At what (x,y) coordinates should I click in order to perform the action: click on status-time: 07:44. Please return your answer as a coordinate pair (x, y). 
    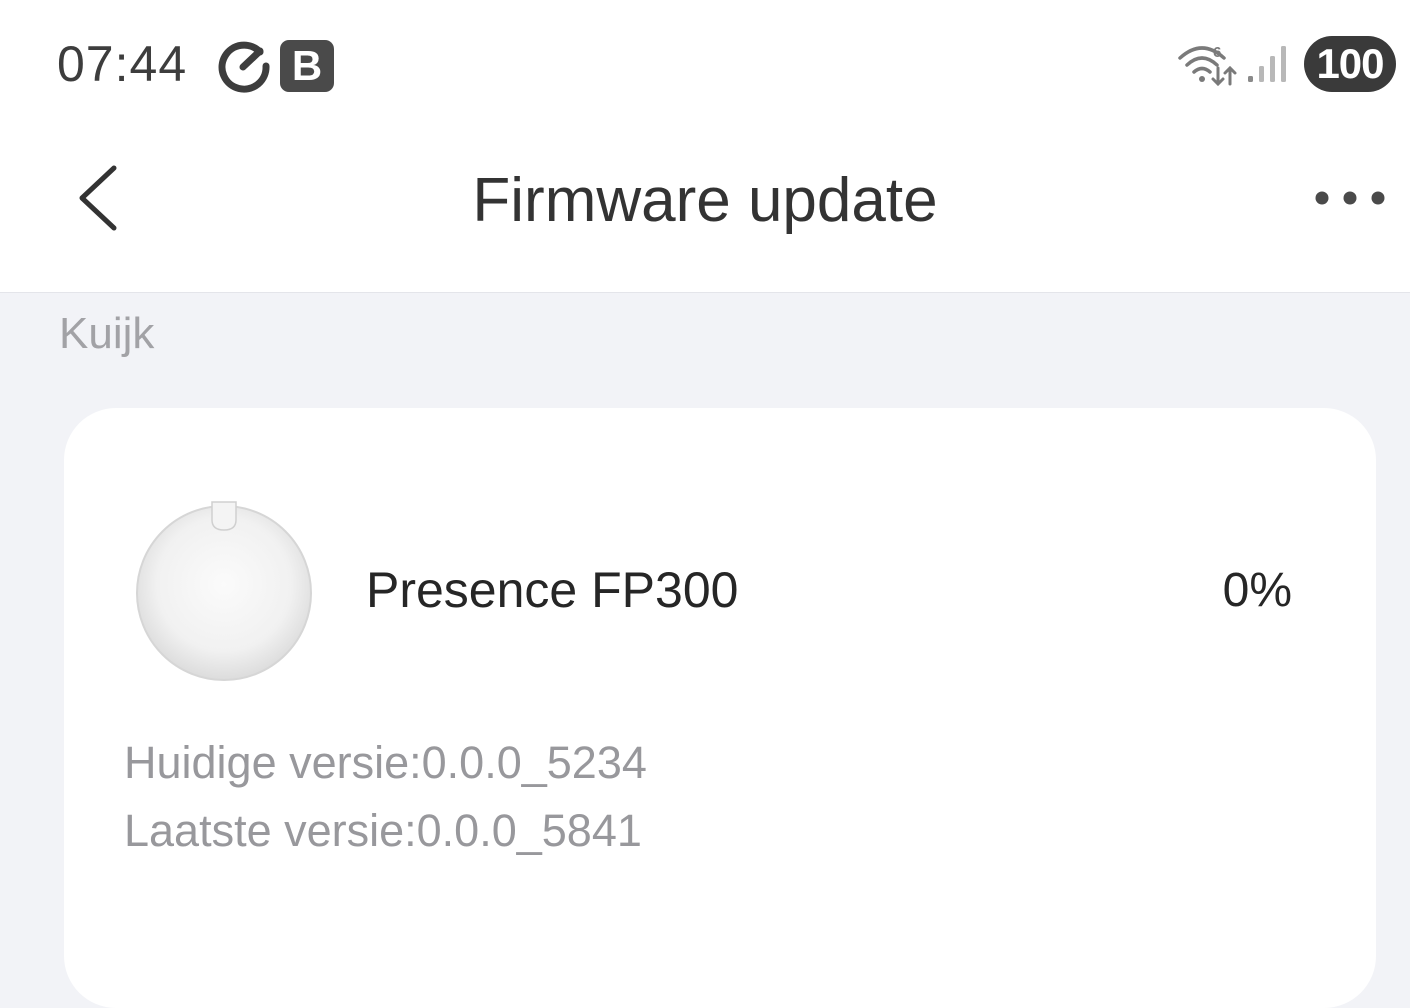
    Looking at the image, I should click on (122, 64).